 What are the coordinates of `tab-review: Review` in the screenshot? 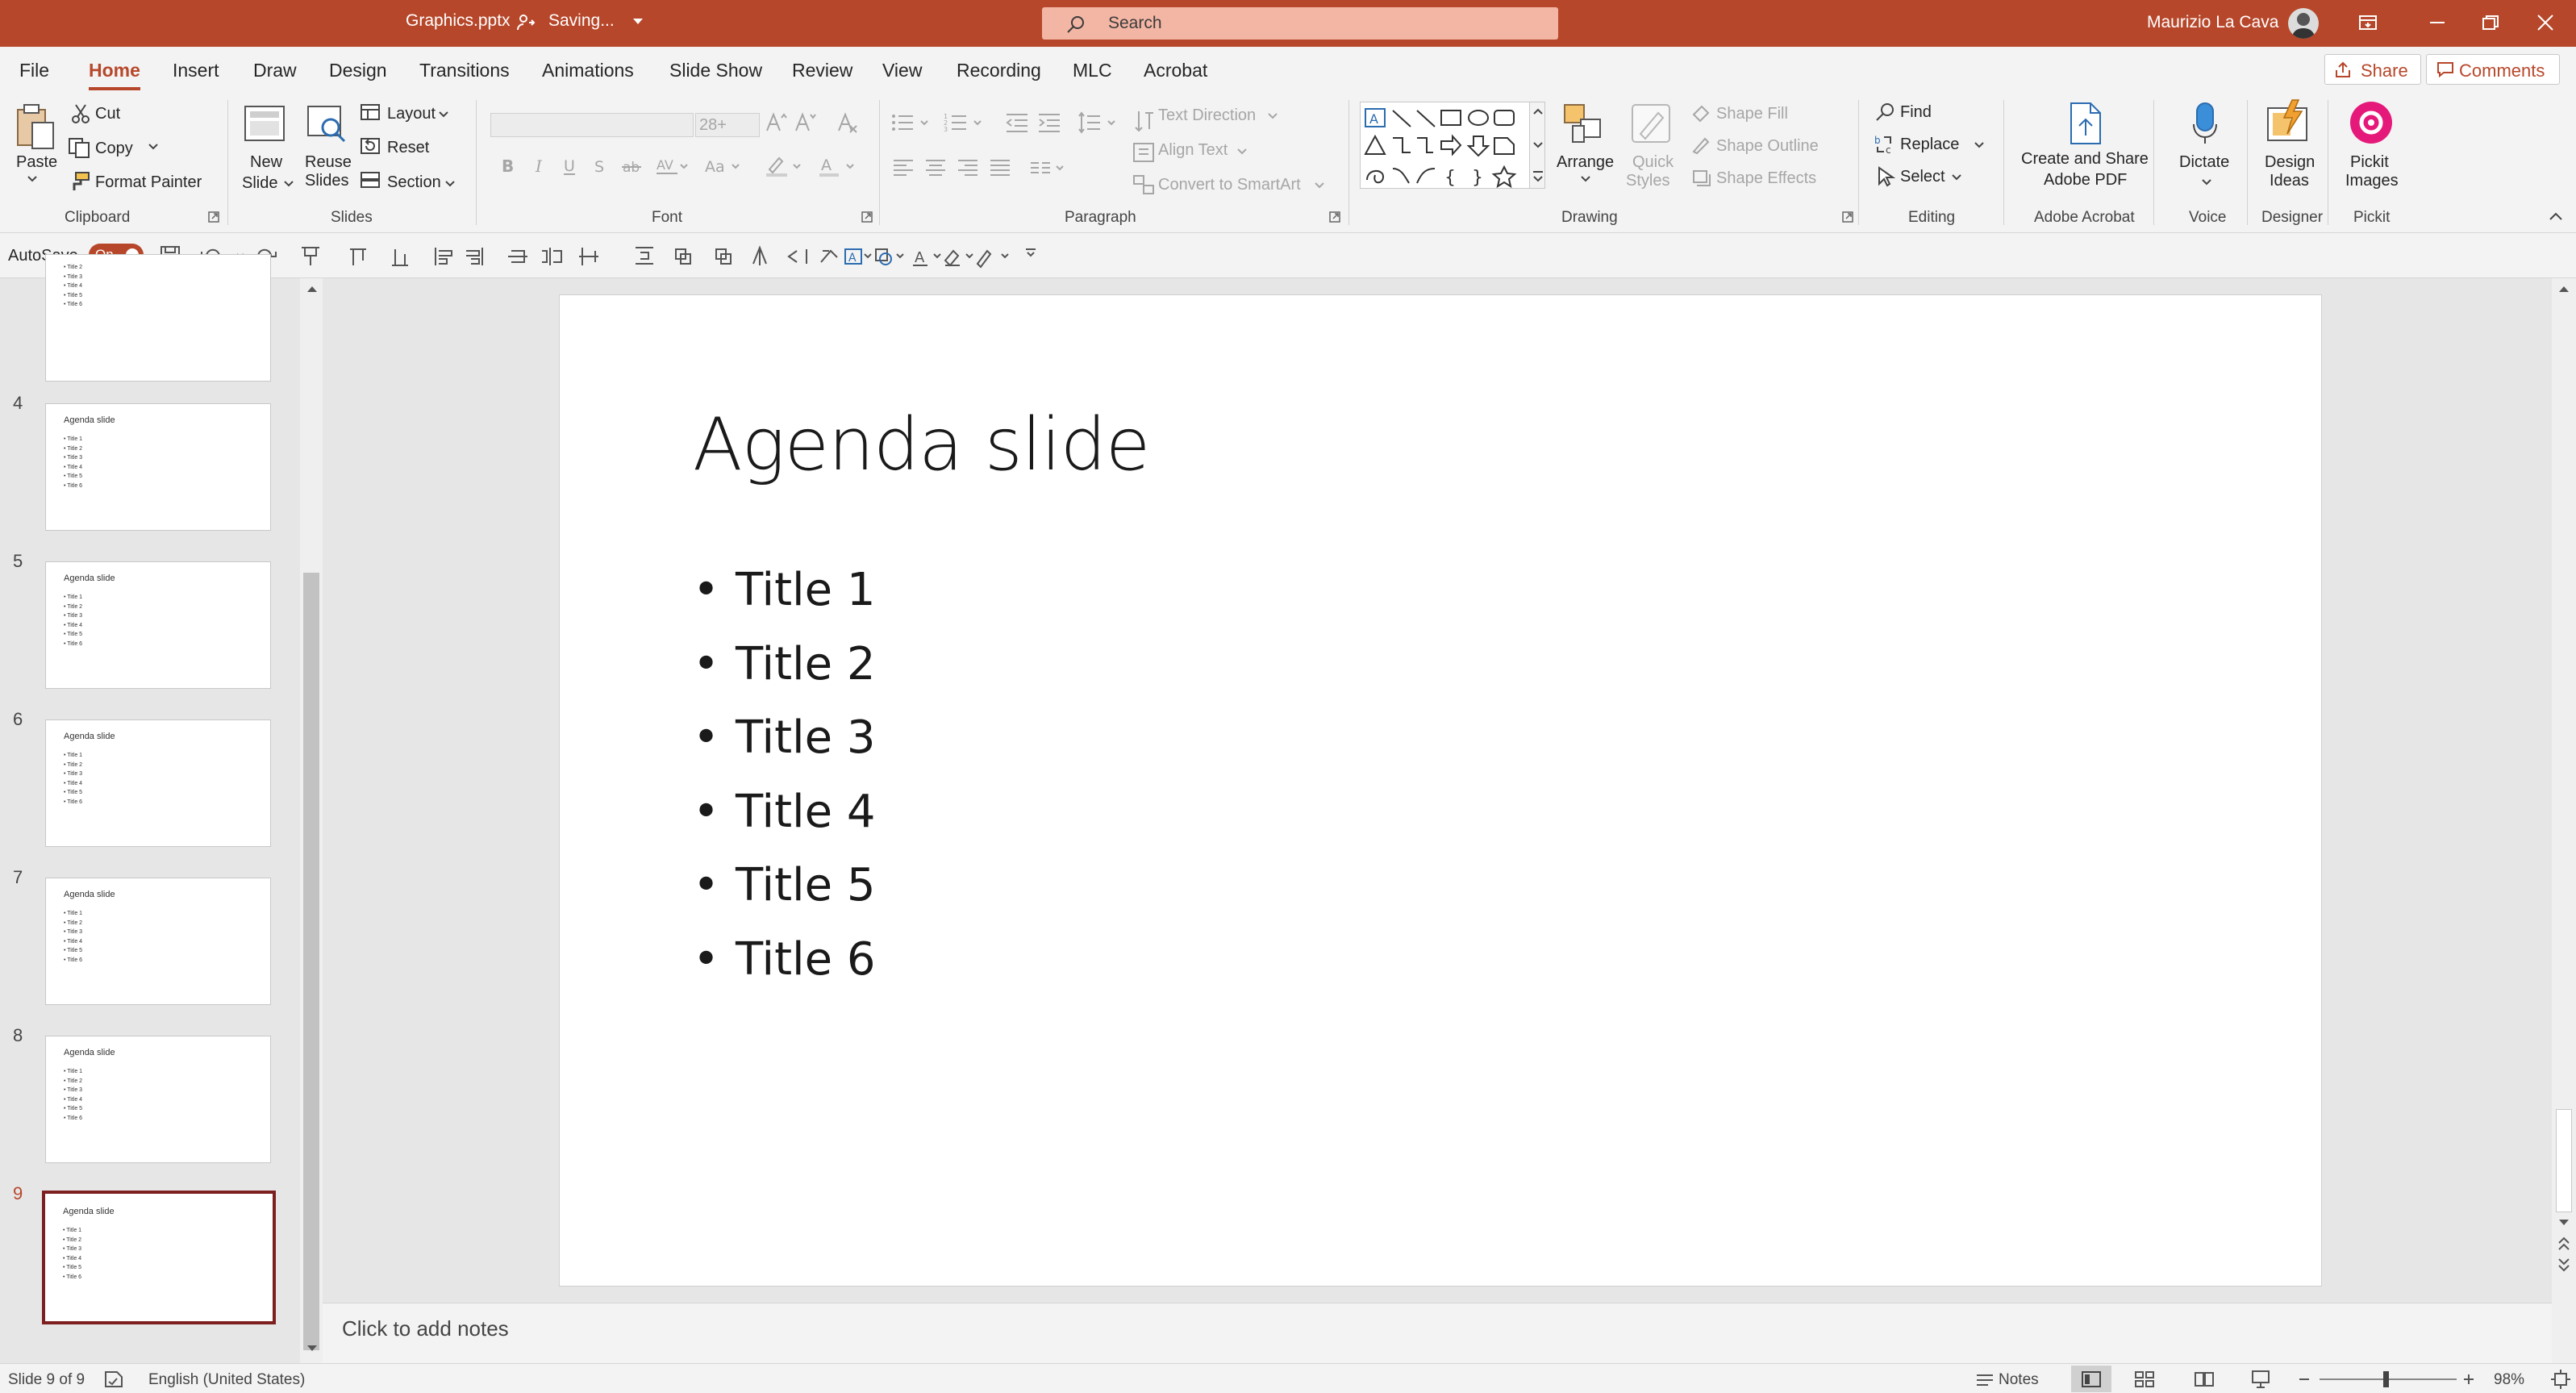 It's located at (822, 71).